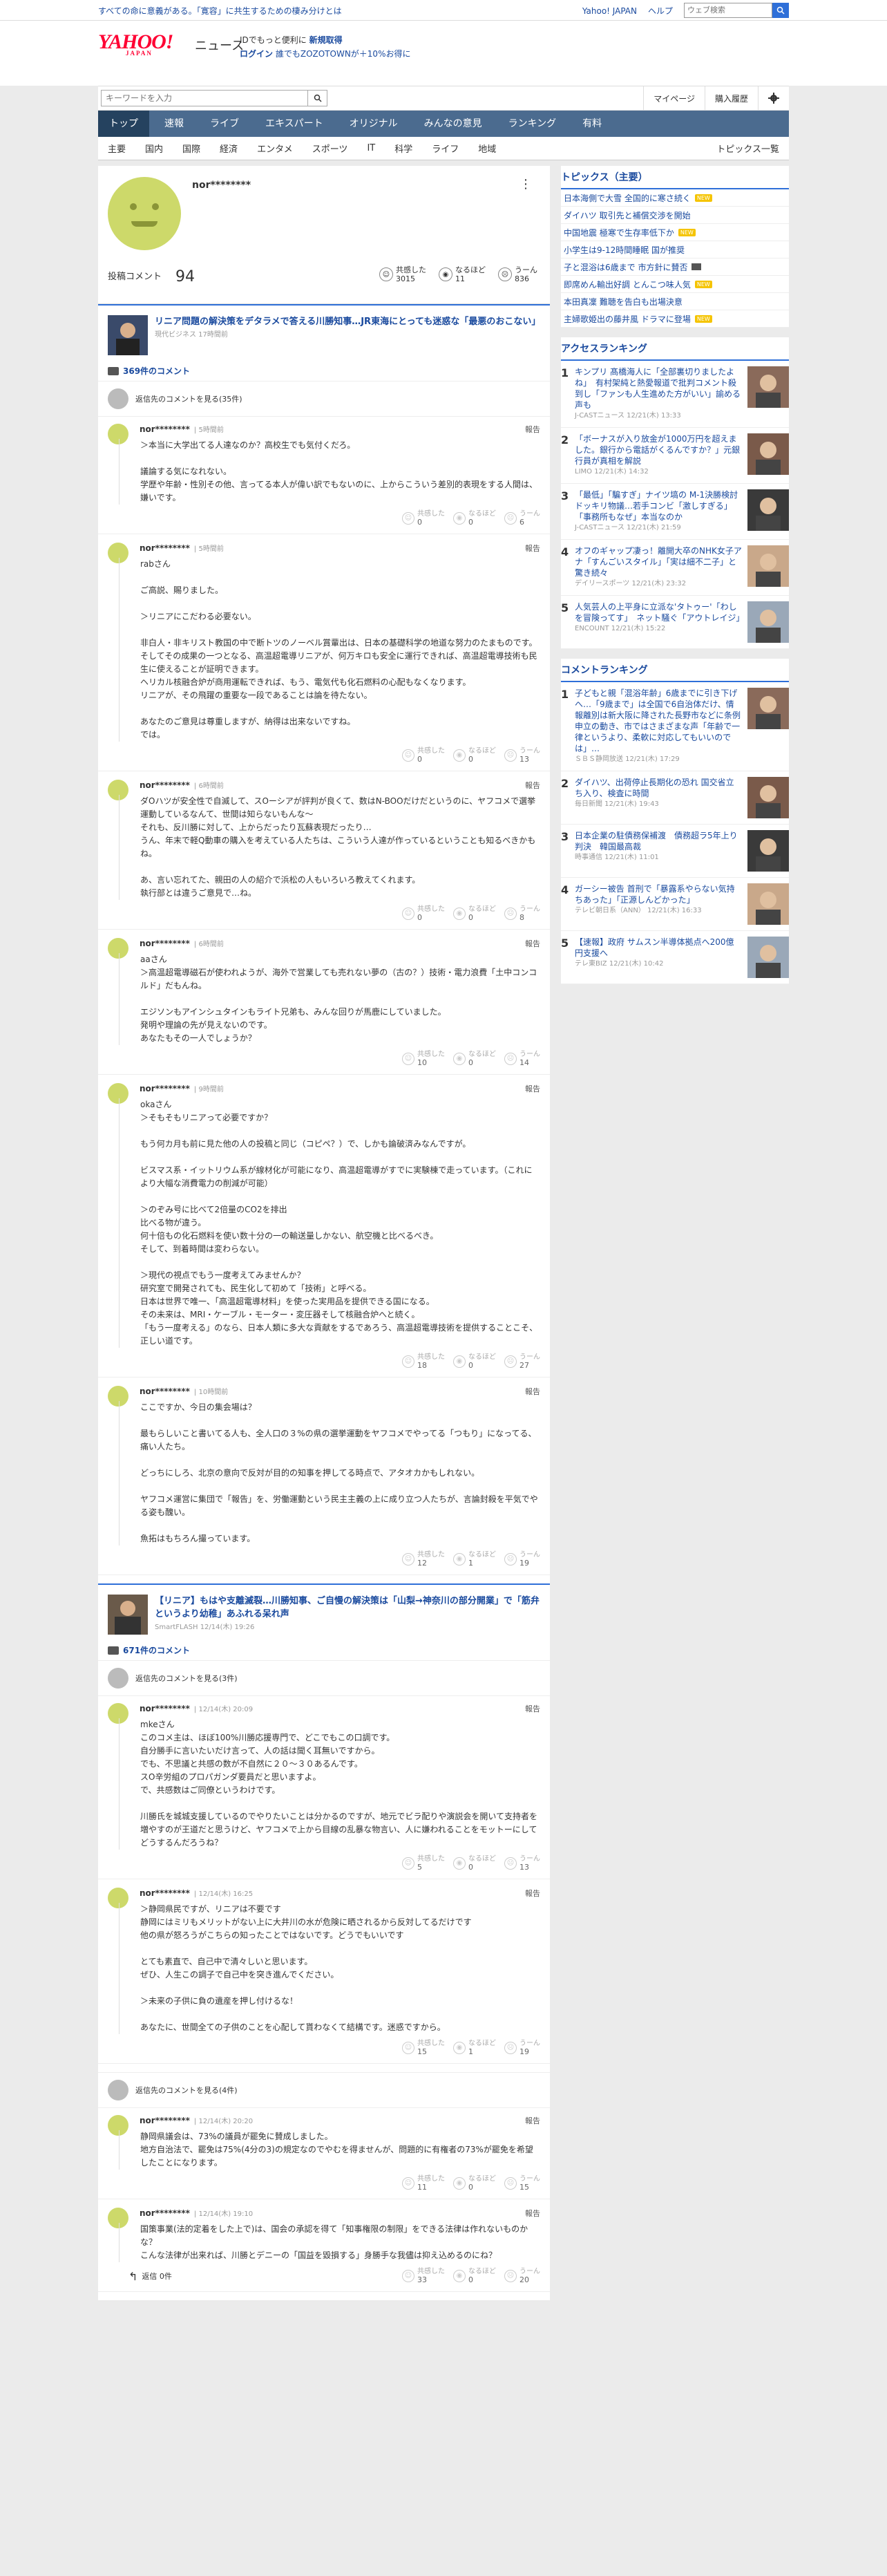 The height and width of the screenshot is (2576, 887). Describe the element at coordinates (124, 124) in the screenshot. I see `gnav-top: トップ` at that location.